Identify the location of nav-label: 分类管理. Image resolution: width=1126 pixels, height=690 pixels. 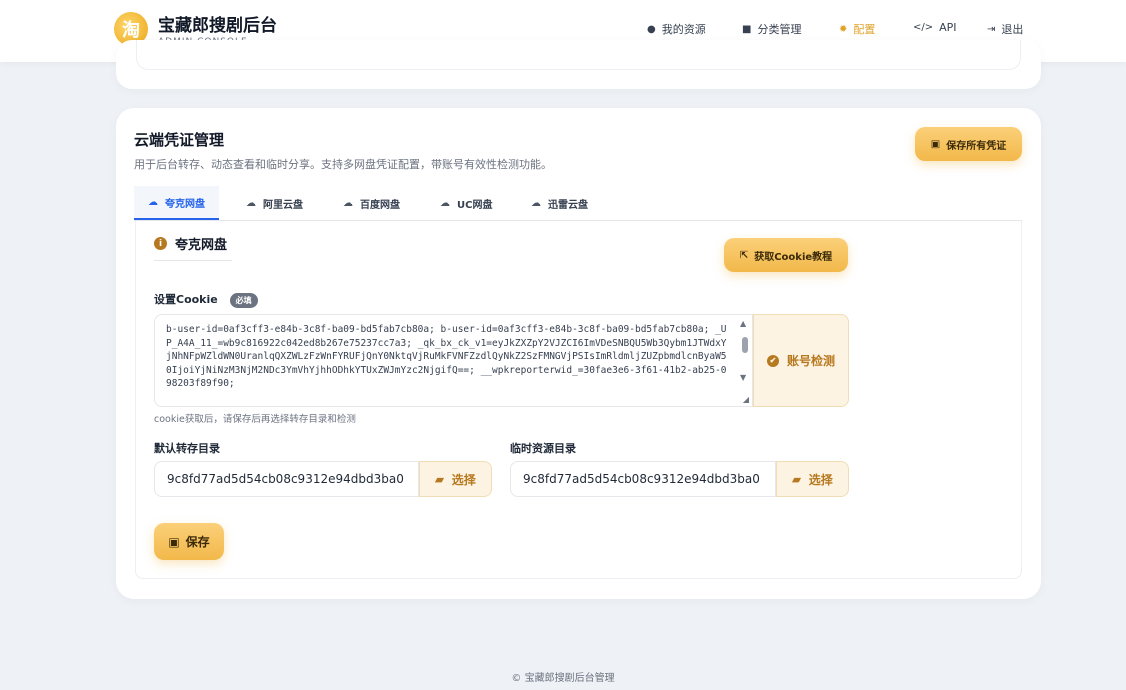
(779, 29).